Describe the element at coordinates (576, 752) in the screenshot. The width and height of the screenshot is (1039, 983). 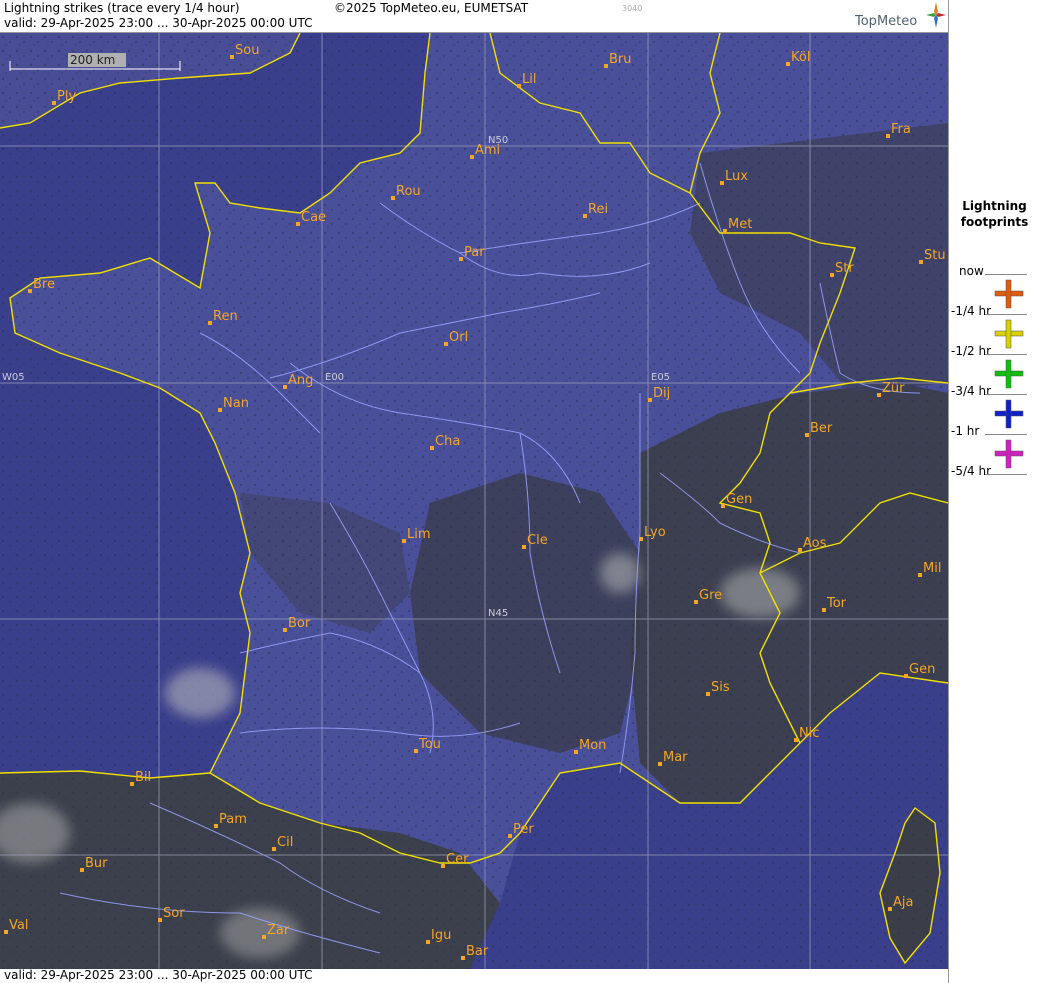
I see `city-dot-mon` at that location.